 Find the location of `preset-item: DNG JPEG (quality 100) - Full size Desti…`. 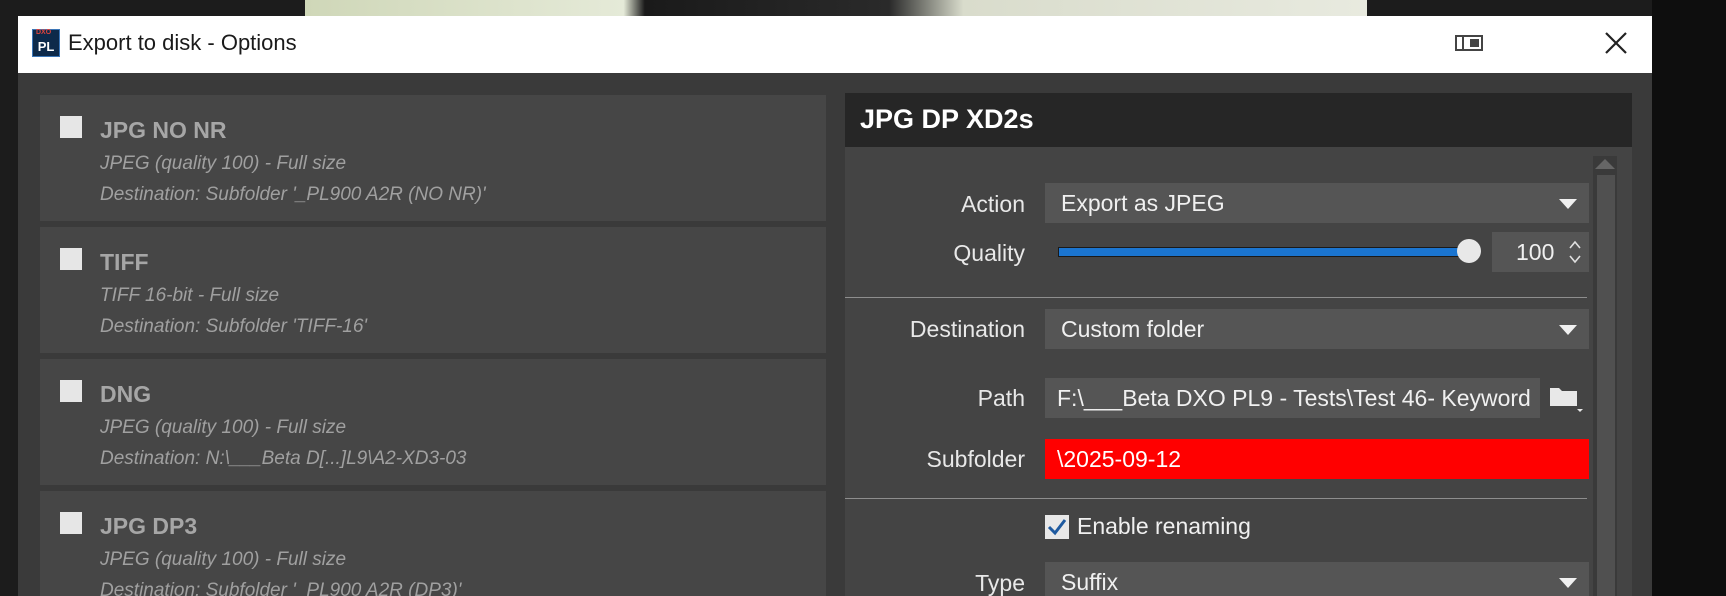

preset-item: DNG JPEG (quality 100) - Full size Desti… is located at coordinates (433, 422).